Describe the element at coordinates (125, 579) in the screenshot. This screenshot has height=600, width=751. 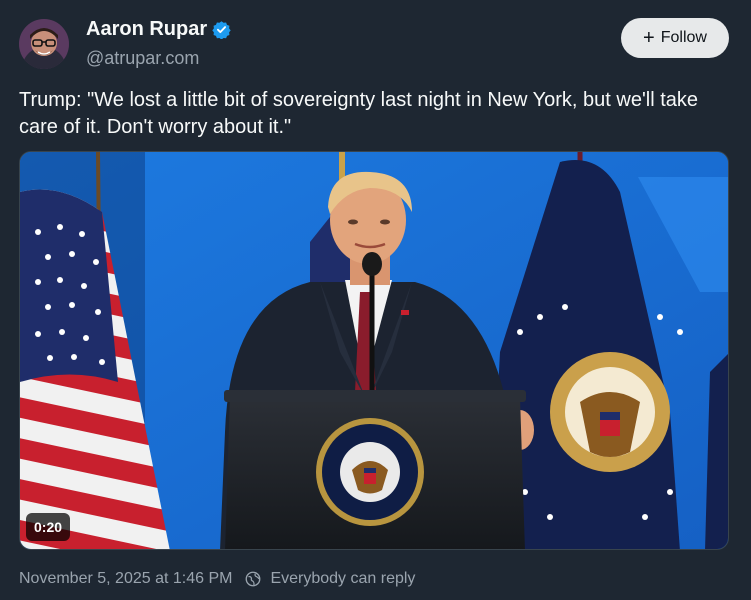
I see `post-timestamp: November 5, 2025 at 1:46 PM` at that location.